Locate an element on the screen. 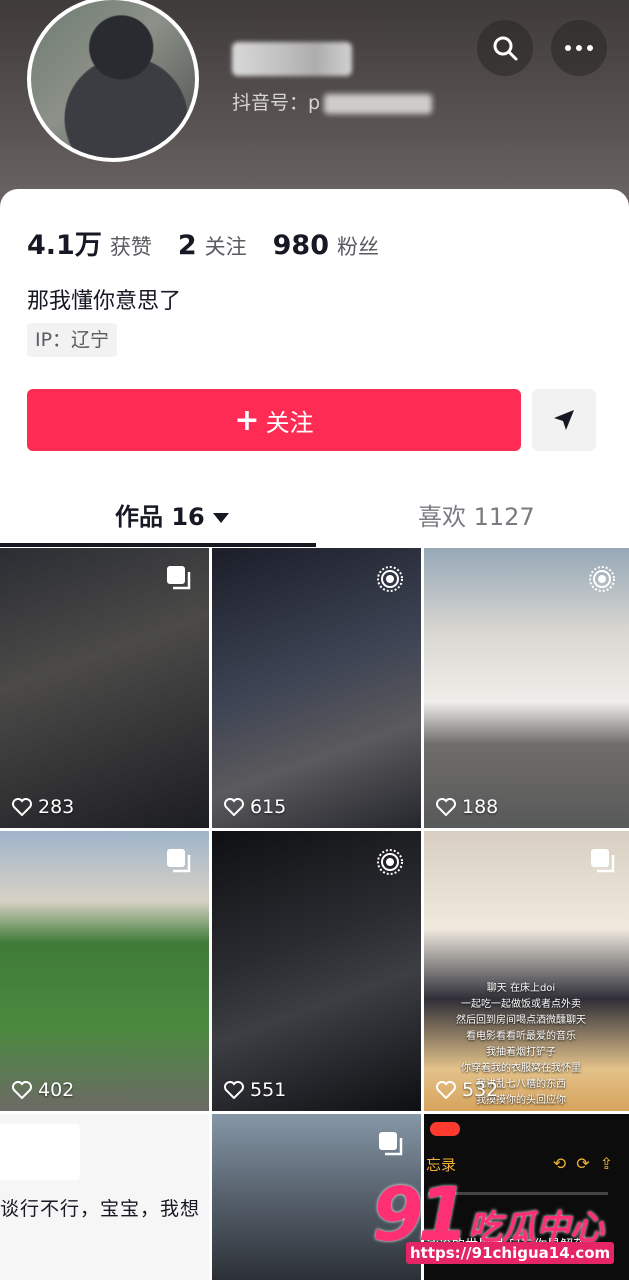 The image size is (629, 1280). more-button is located at coordinates (579, 48).